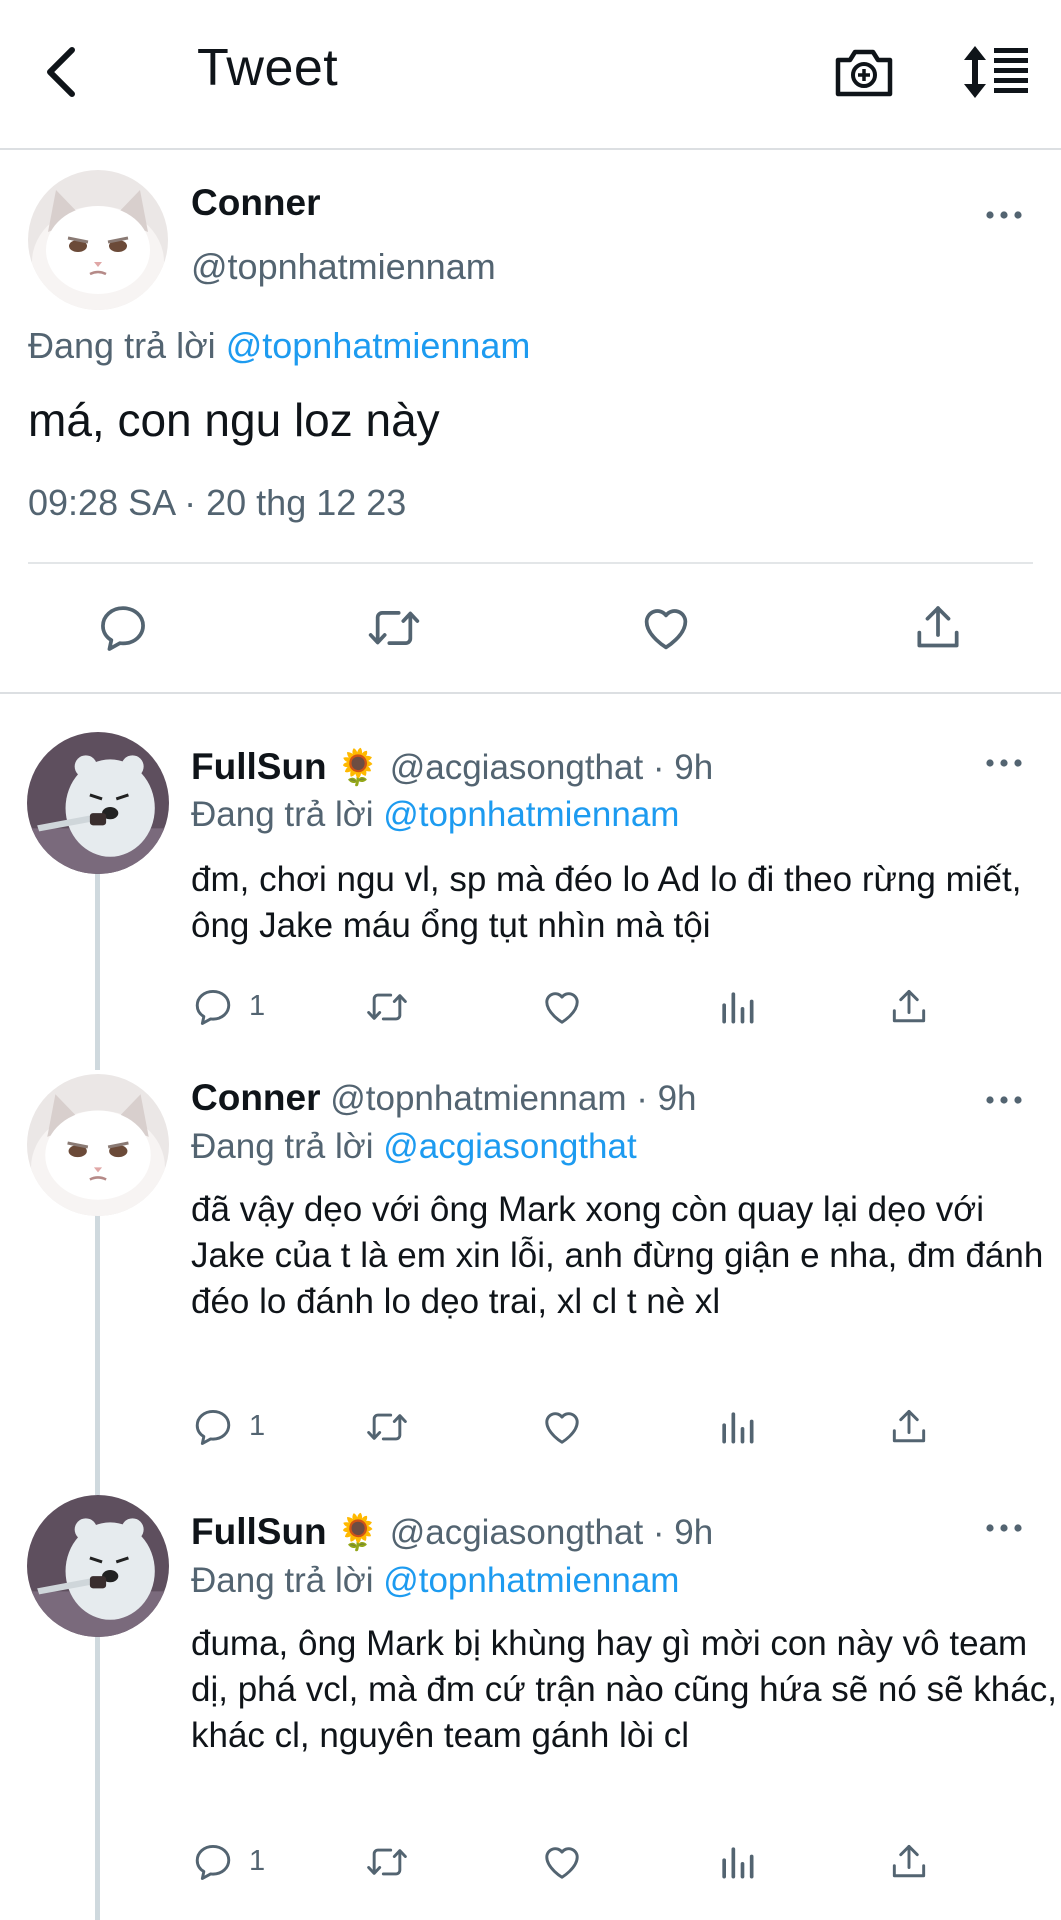 This screenshot has width=1061, height=1920. What do you see at coordinates (62, 72) in the screenshot?
I see `back-arrow-icon` at bounding box center [62, 72].